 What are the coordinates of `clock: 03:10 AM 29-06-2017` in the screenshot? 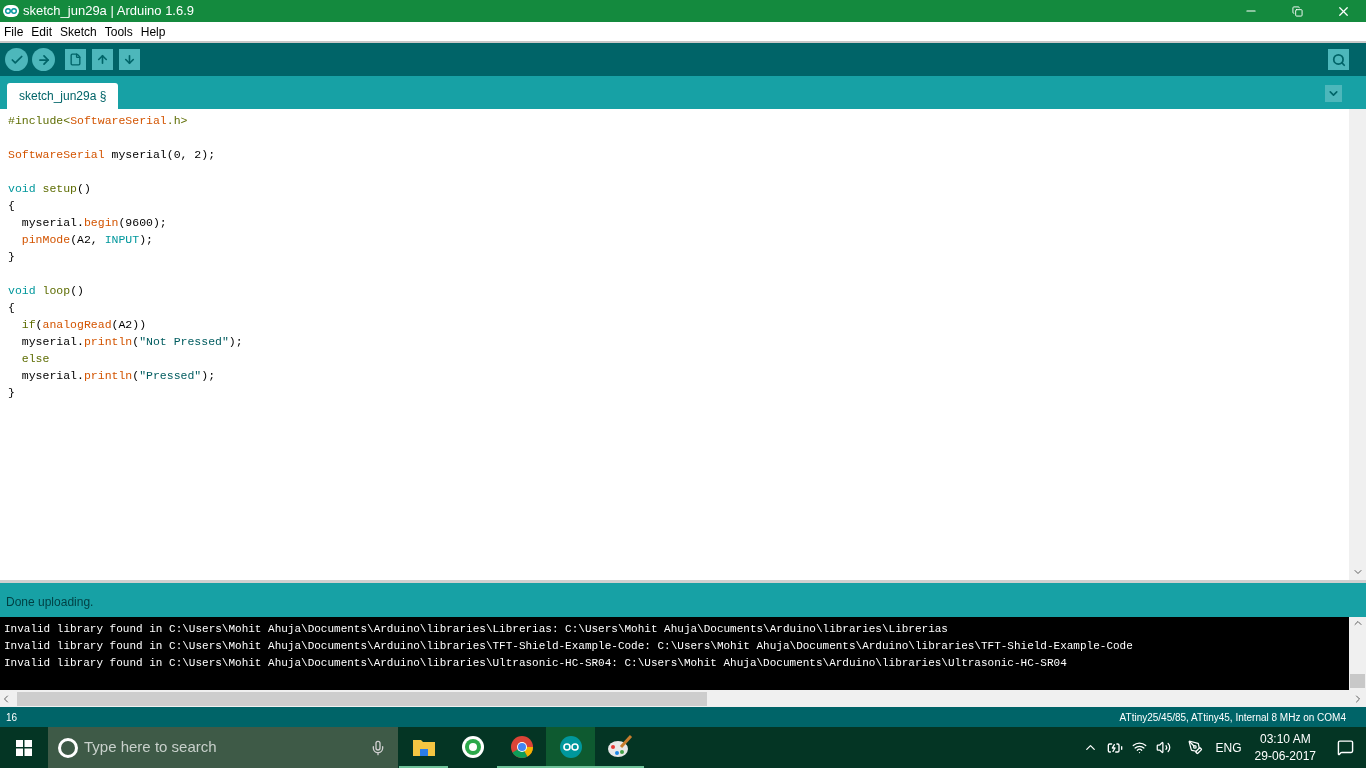 It's located at (1285, 747).